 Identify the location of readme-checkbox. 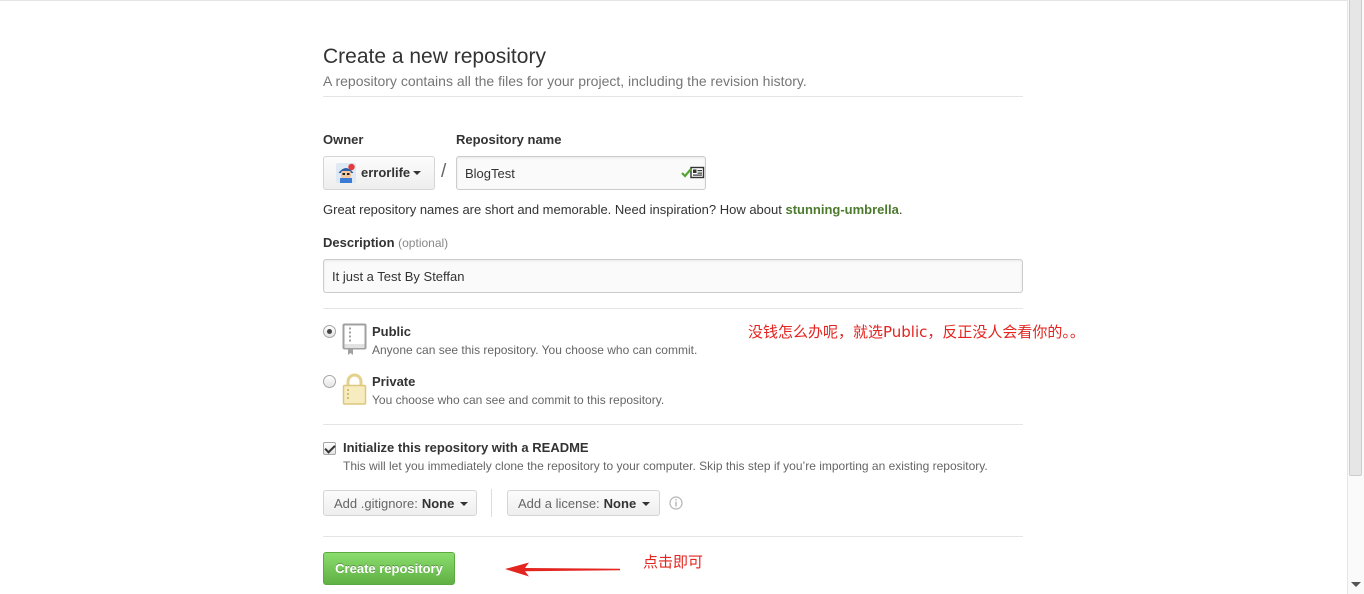
(329, 448).